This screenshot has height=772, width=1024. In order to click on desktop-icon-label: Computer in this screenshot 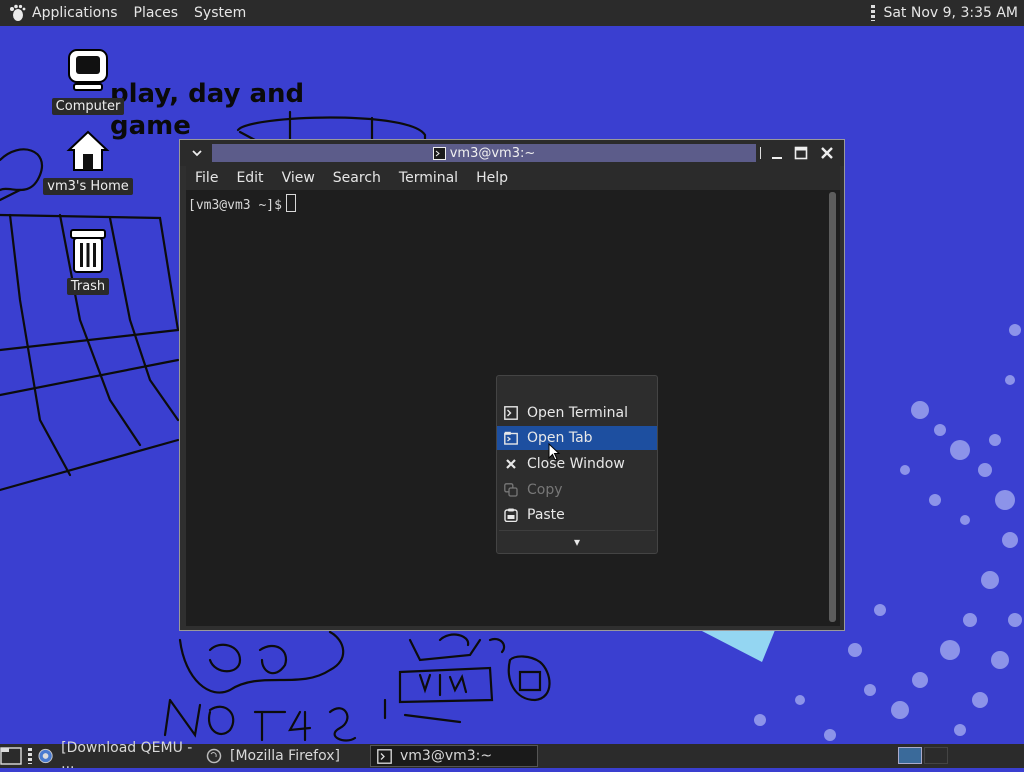, I will do `click(88, 106)`.